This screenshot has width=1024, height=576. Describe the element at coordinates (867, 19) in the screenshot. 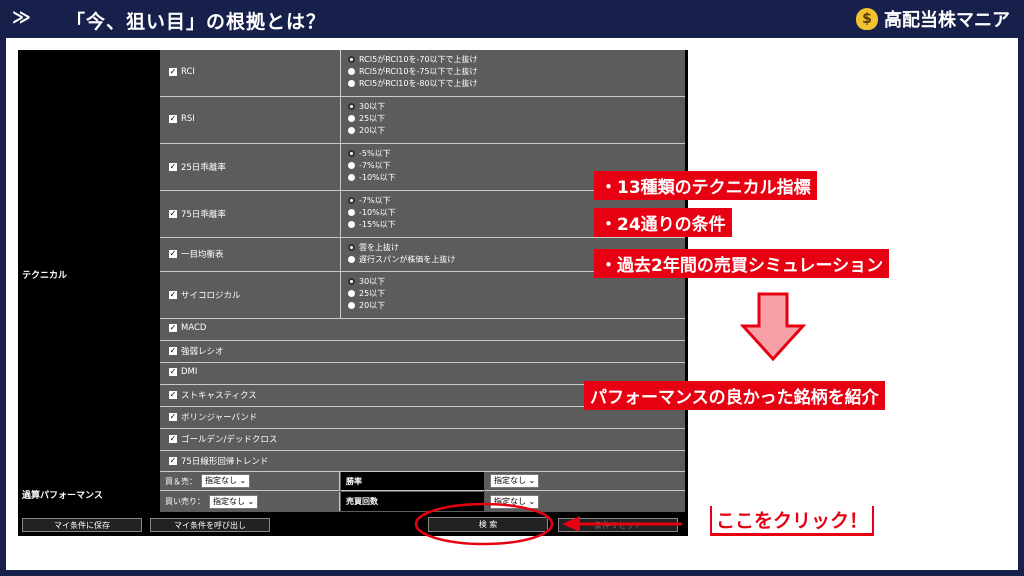

I see `money-bag-icon: $` at that location.